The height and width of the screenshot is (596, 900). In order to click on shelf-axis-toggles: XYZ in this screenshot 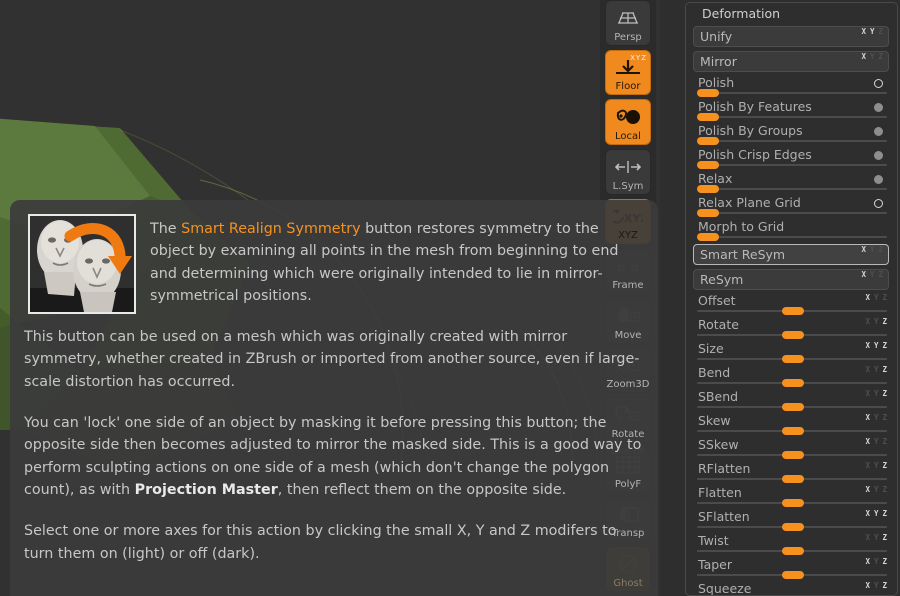, I will do `click(638, 58)`.